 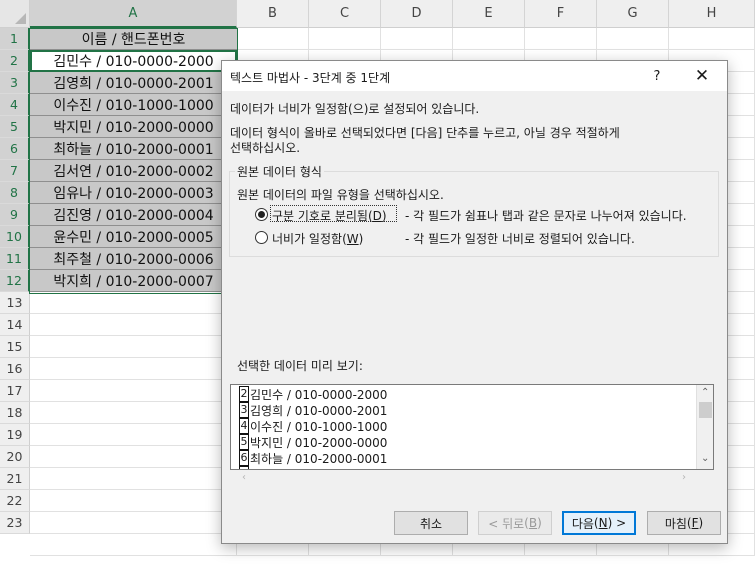 What do you see at coordinates (244, 477) in the screenshot?
I see `scroll-left-arrow-icon: ‹` at bounding box center [244, 477].